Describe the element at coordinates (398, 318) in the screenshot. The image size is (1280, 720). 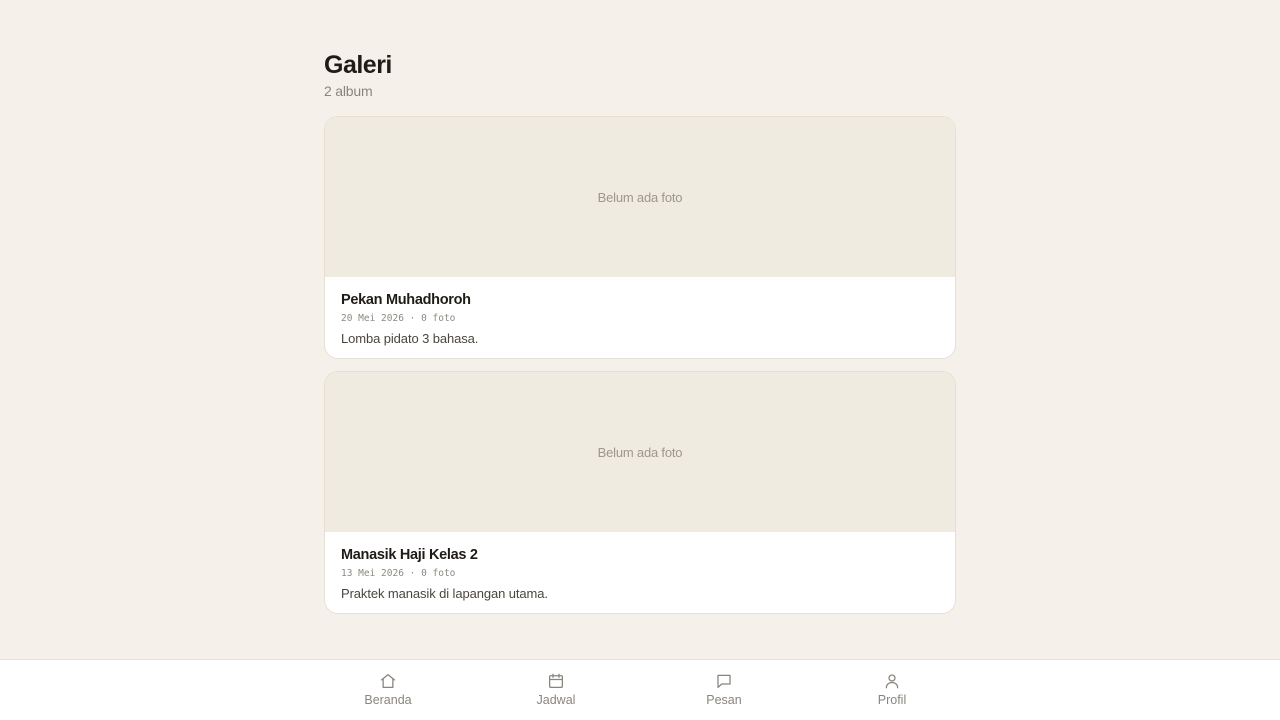
I see `album-meta: 20 Mei 2026 · 0 foto` at that location.